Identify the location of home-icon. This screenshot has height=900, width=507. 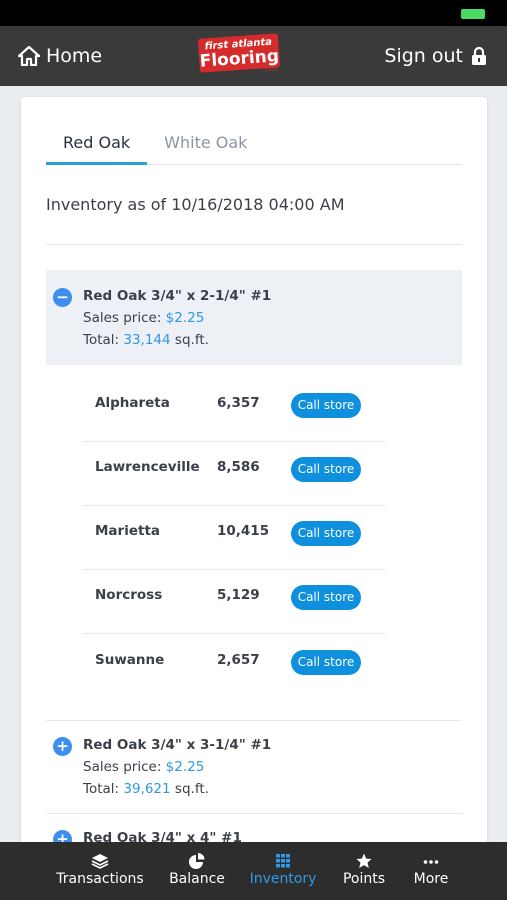
(29, 56).